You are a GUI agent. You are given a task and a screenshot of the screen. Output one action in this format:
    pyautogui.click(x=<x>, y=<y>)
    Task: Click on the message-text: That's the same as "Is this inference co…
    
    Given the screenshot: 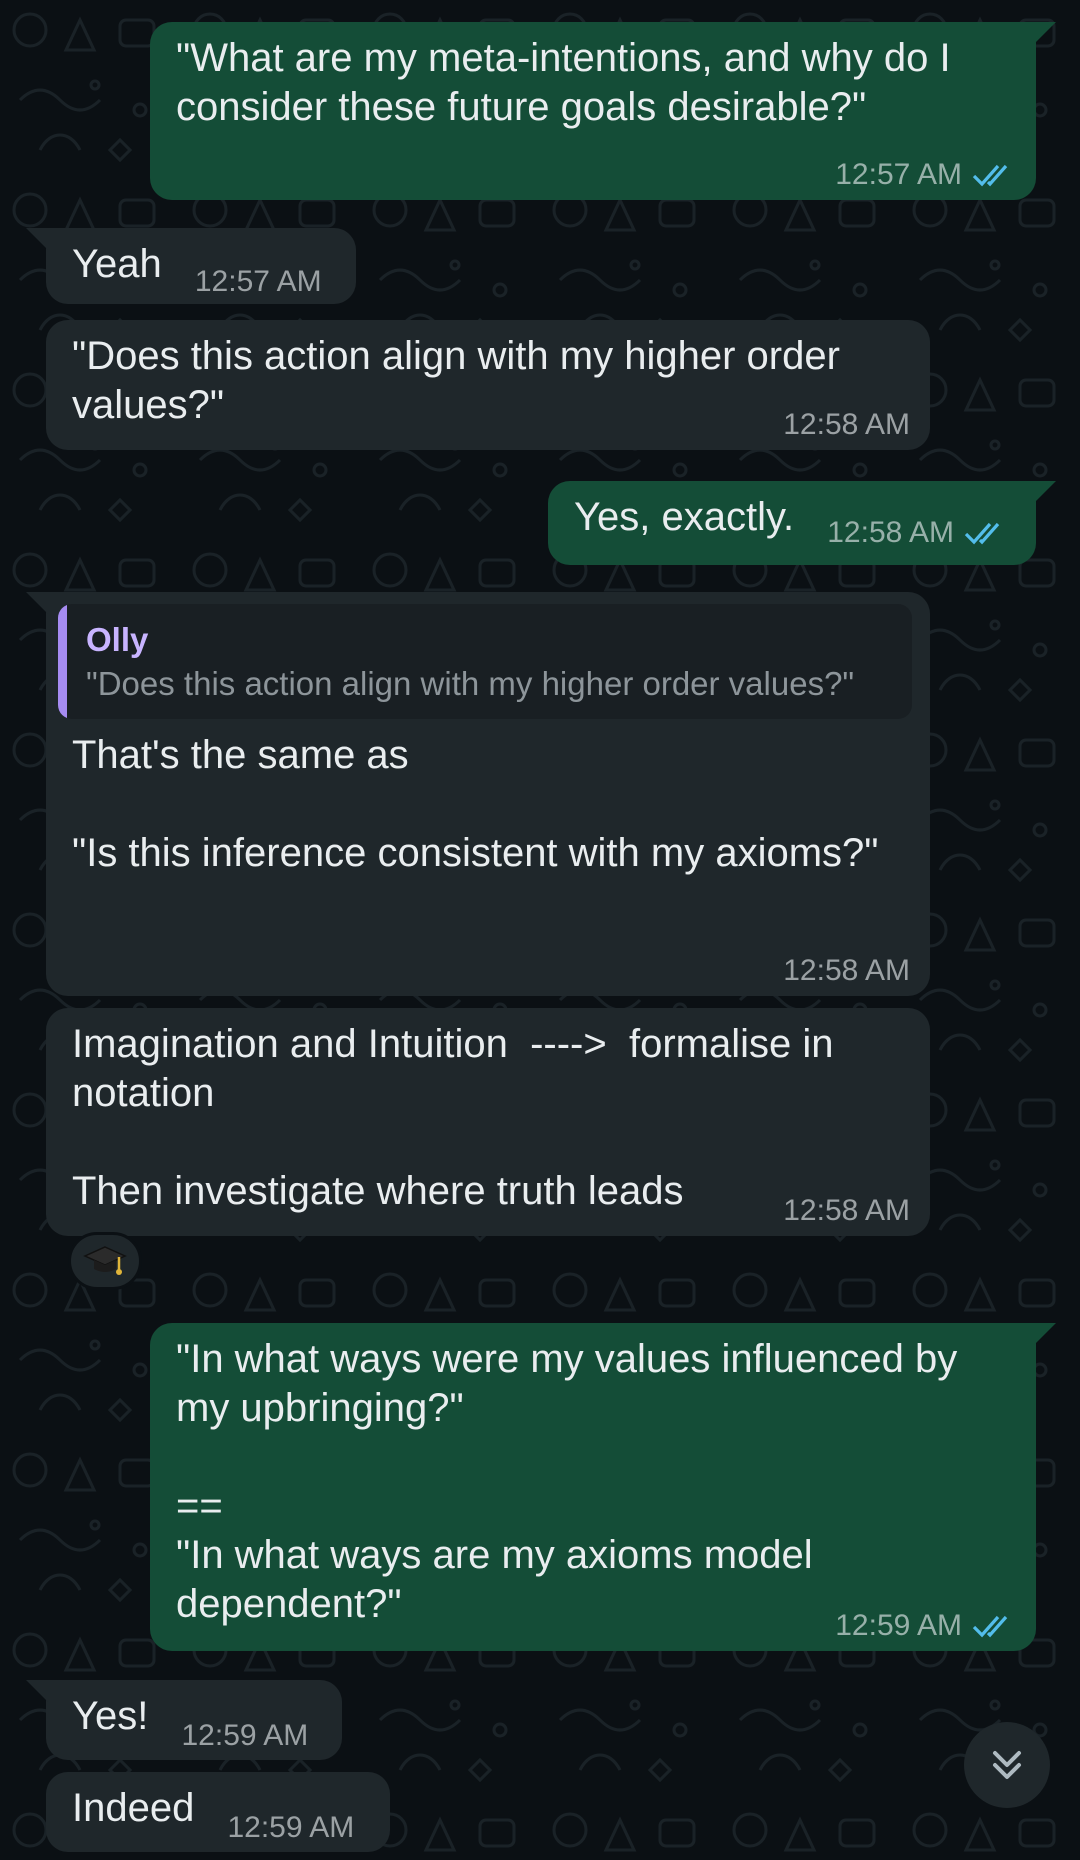 What is the action you would take?
    pyautogui.click(x=475, y=804)
    